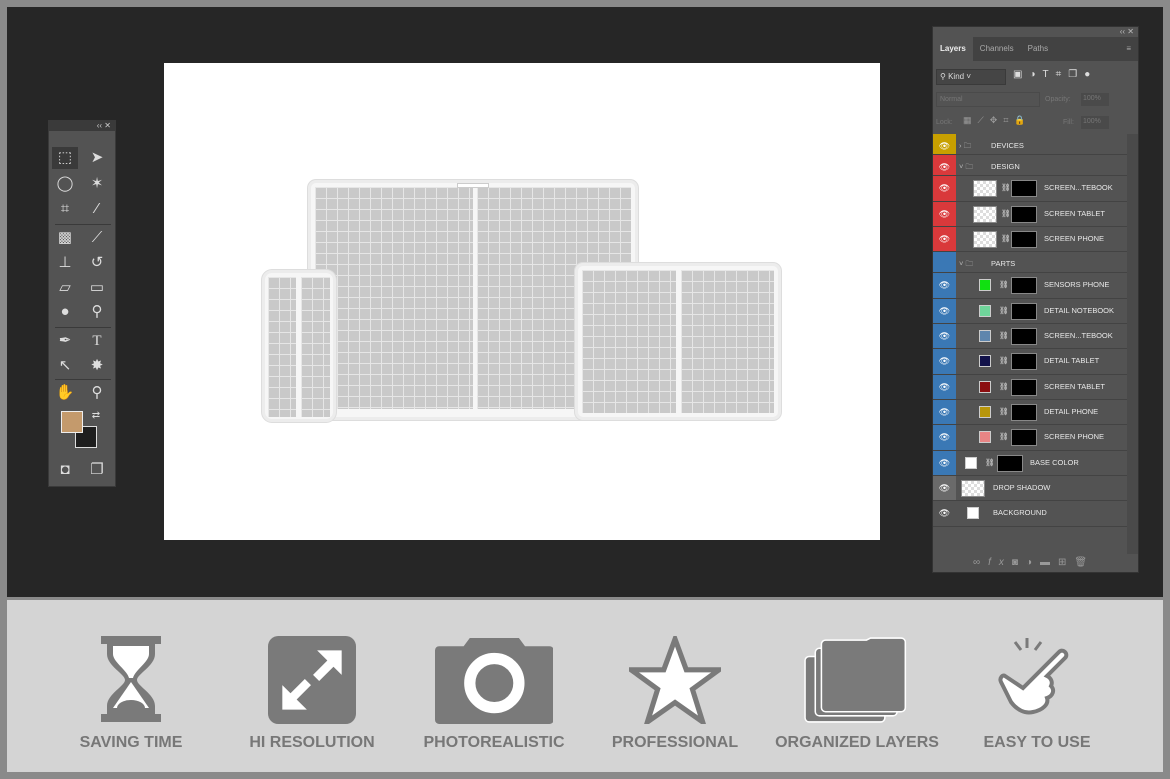 This screenshot has height=779, width=1170. I want to click on tab-paths: Paths, so click(1038, 49).